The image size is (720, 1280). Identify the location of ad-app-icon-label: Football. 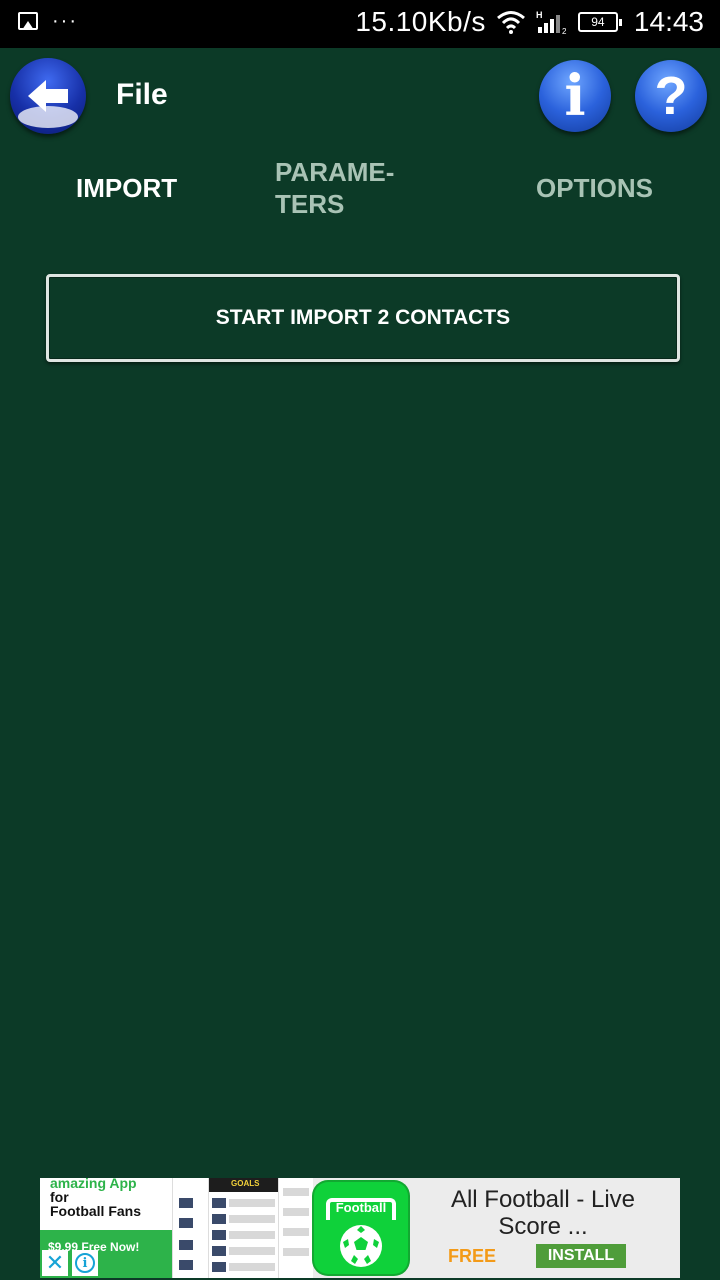
(361, 1207).